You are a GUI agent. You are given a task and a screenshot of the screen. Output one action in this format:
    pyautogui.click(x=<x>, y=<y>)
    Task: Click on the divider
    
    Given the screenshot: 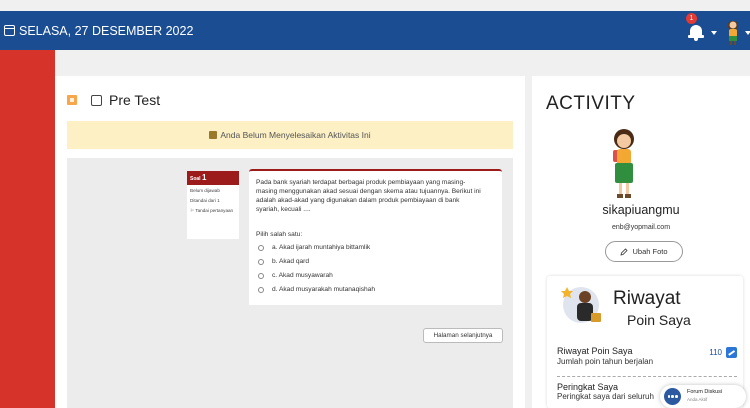 What is the action you would take?
    pyautogui.click(x=647, y=376)
    